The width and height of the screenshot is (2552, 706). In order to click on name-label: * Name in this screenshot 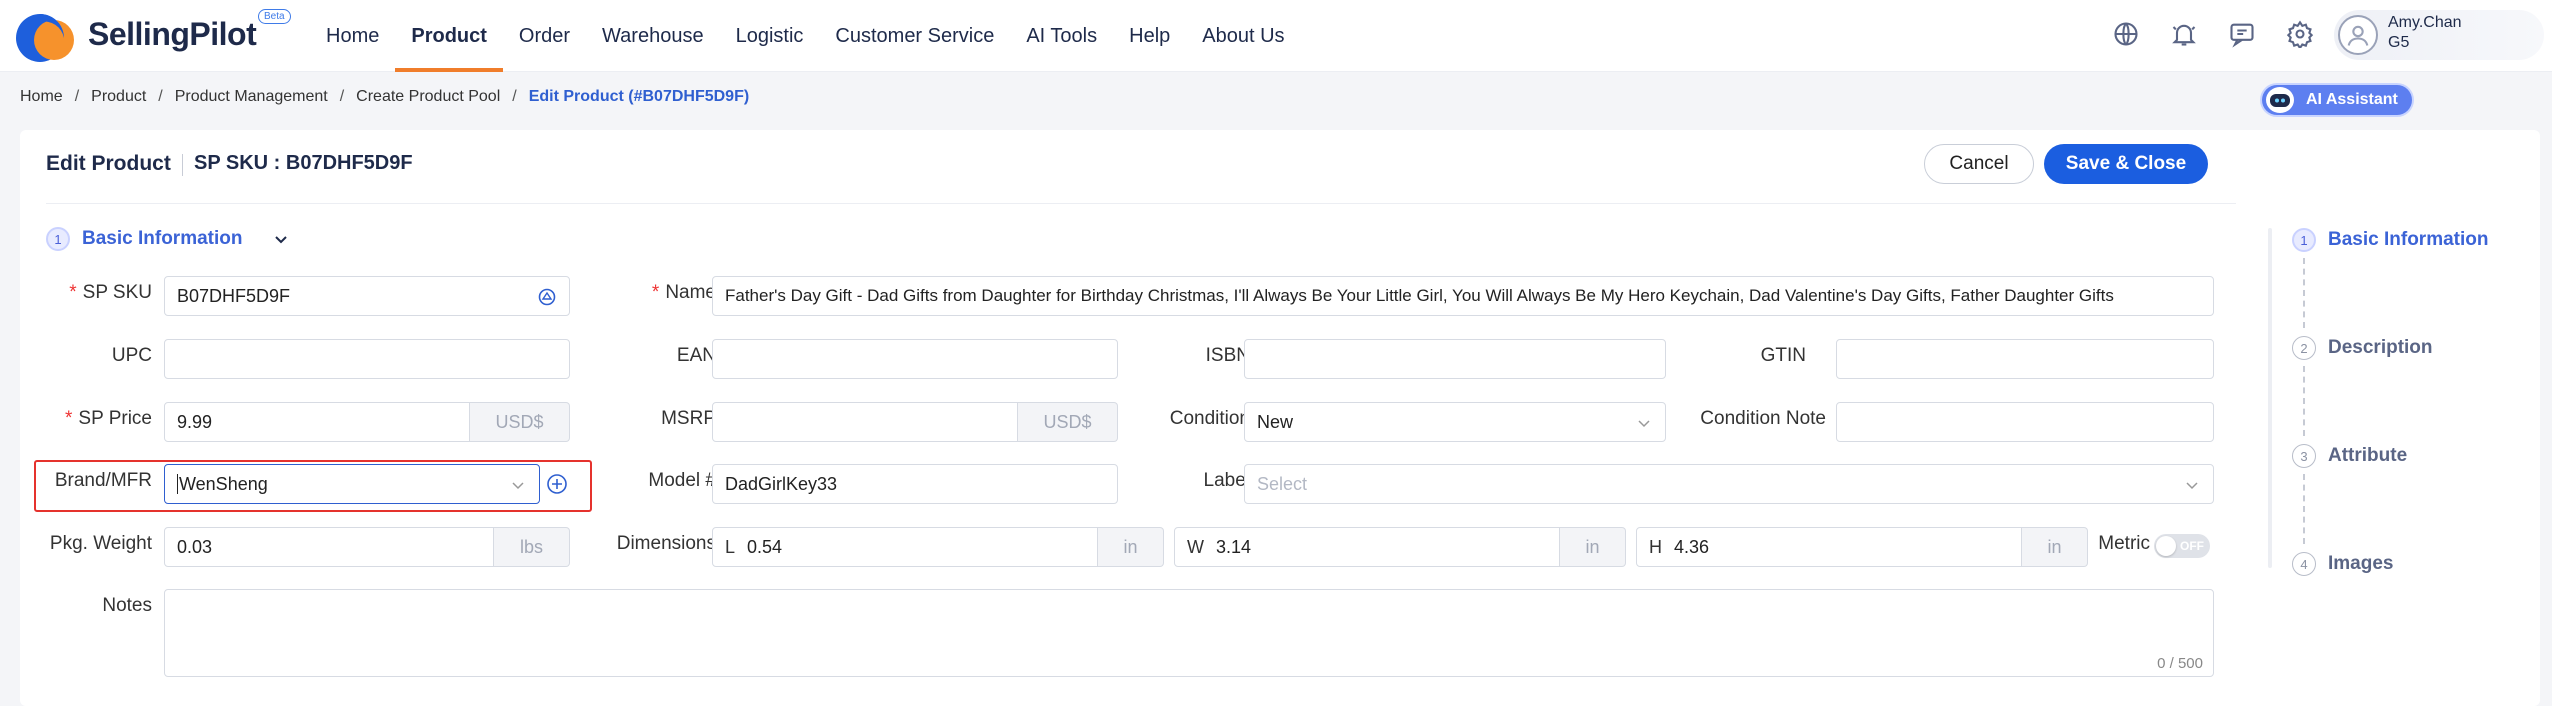, I will do `click(683, 292)`.